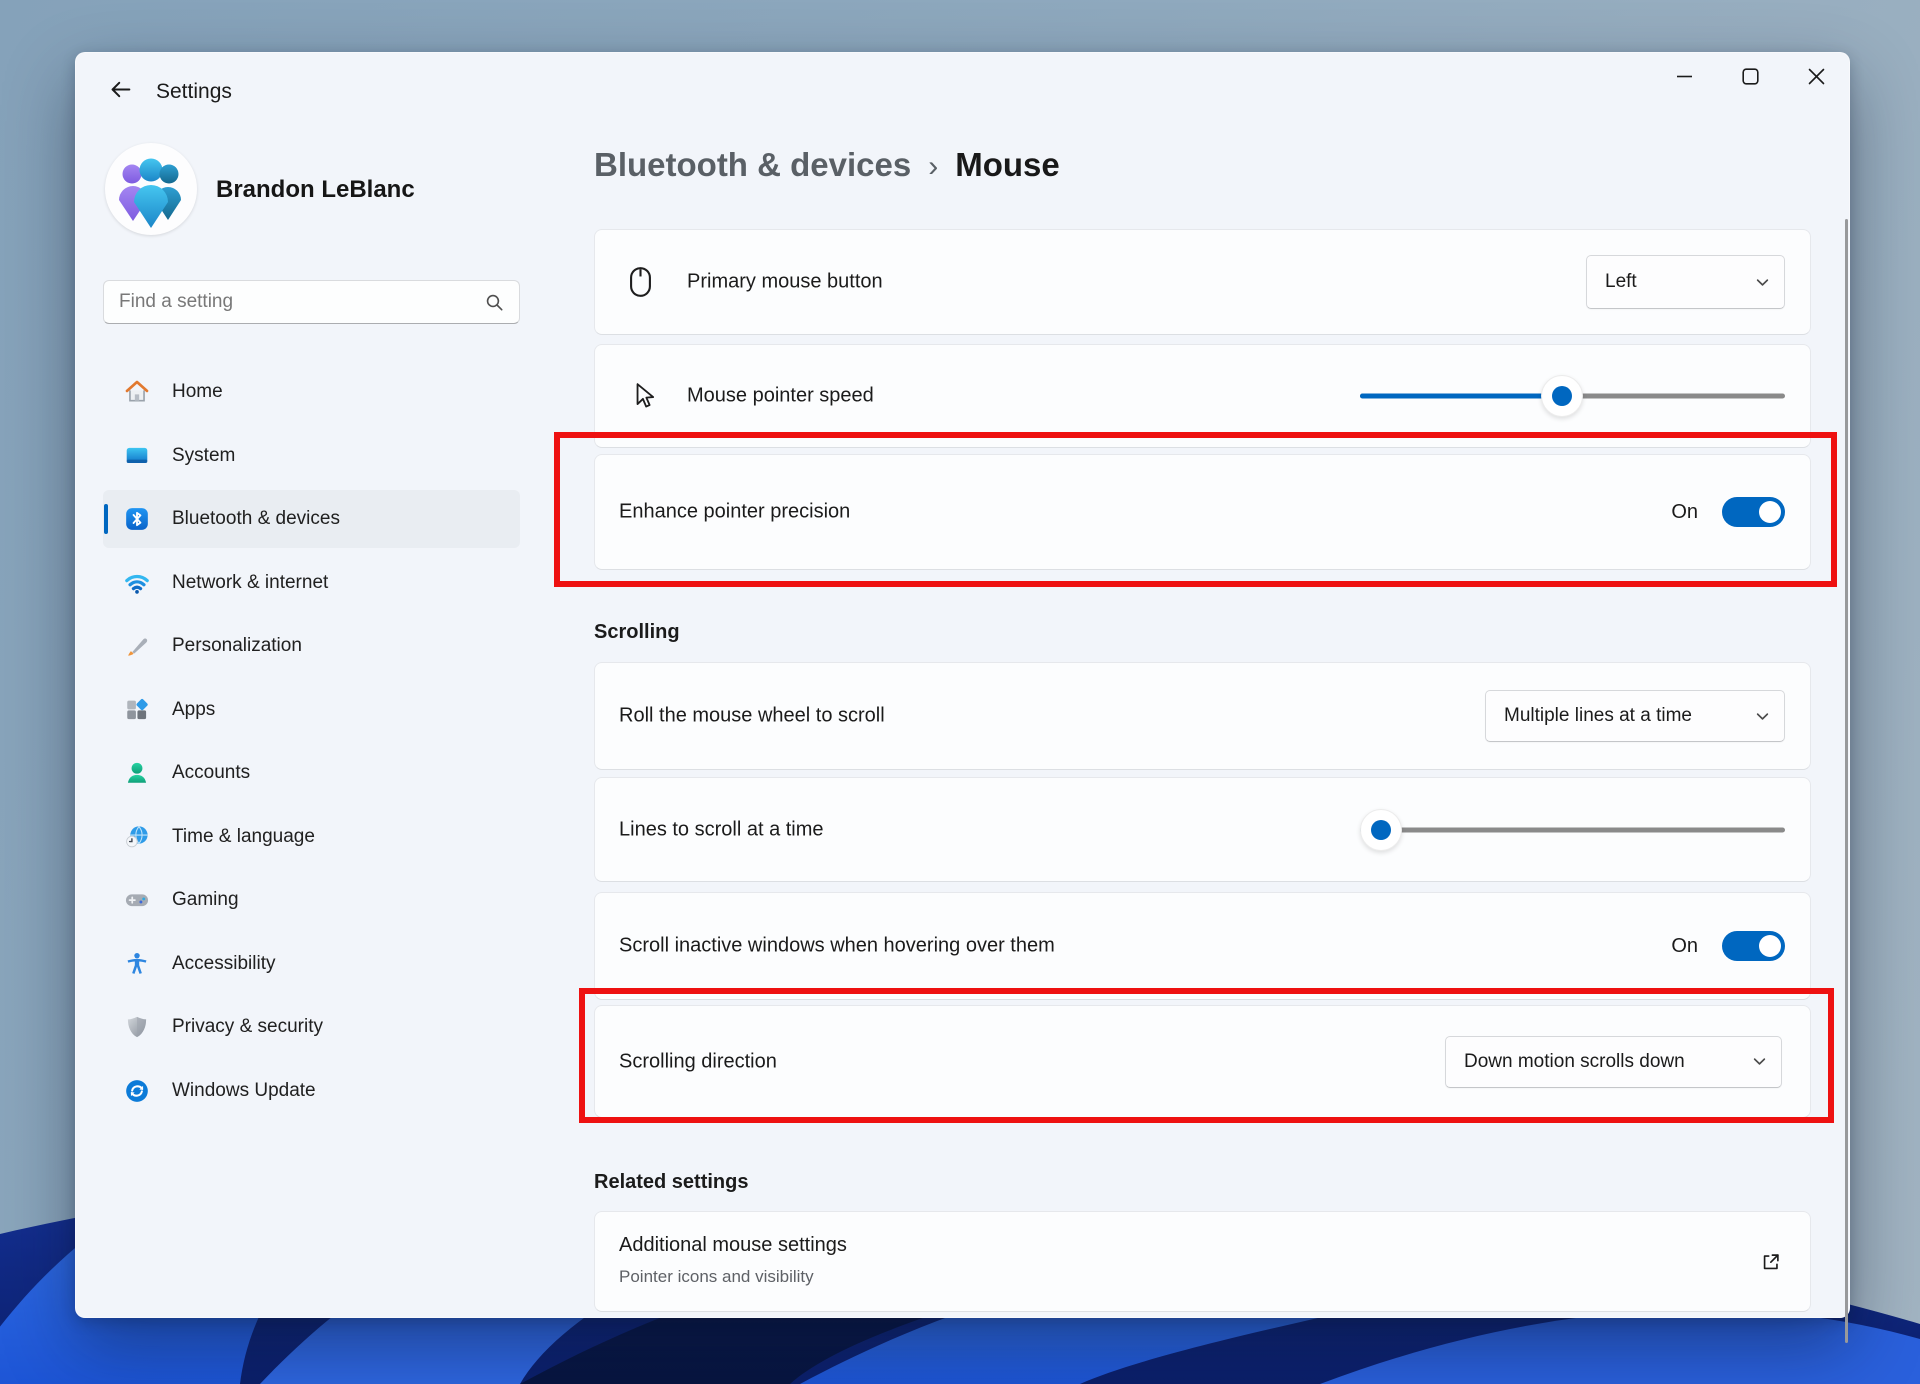 The height and width of the screenshot is (1384, 1920). What do you see at coordinates (197, 391) in the screenshot?
I see `sidebar-item-label: Home` at bounding box center [197, 391].